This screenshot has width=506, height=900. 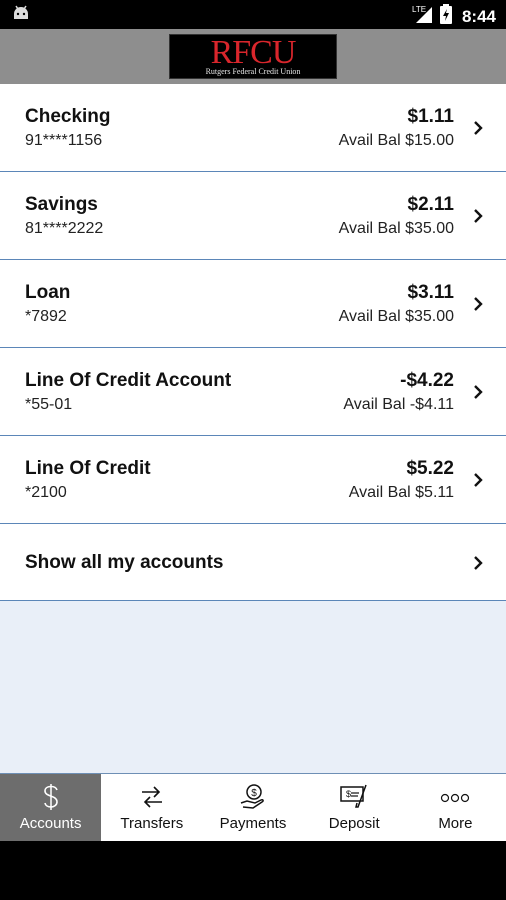 What do you see at coordinates (253, 870) in the screenshot?
I see `system-navigation-area` at bounding box center [253, 870].